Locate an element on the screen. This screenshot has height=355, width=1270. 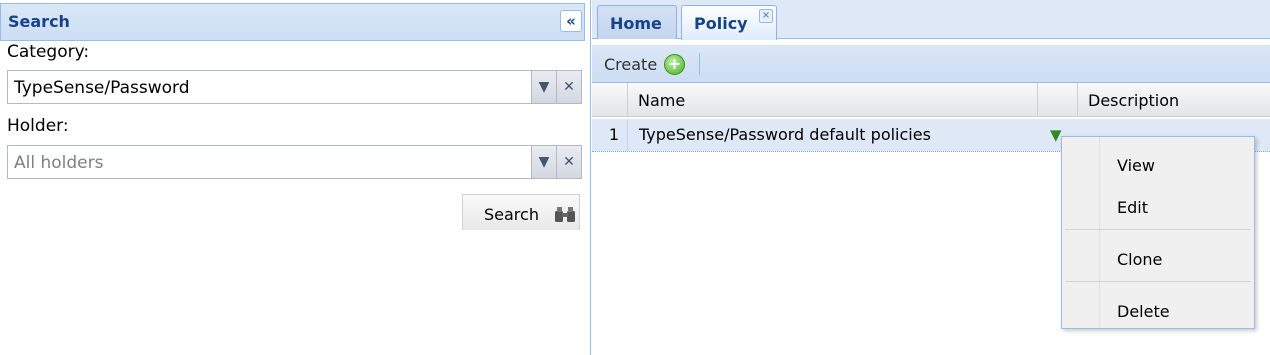
search-panel-header: Search « is located at coordinates (292, 22).